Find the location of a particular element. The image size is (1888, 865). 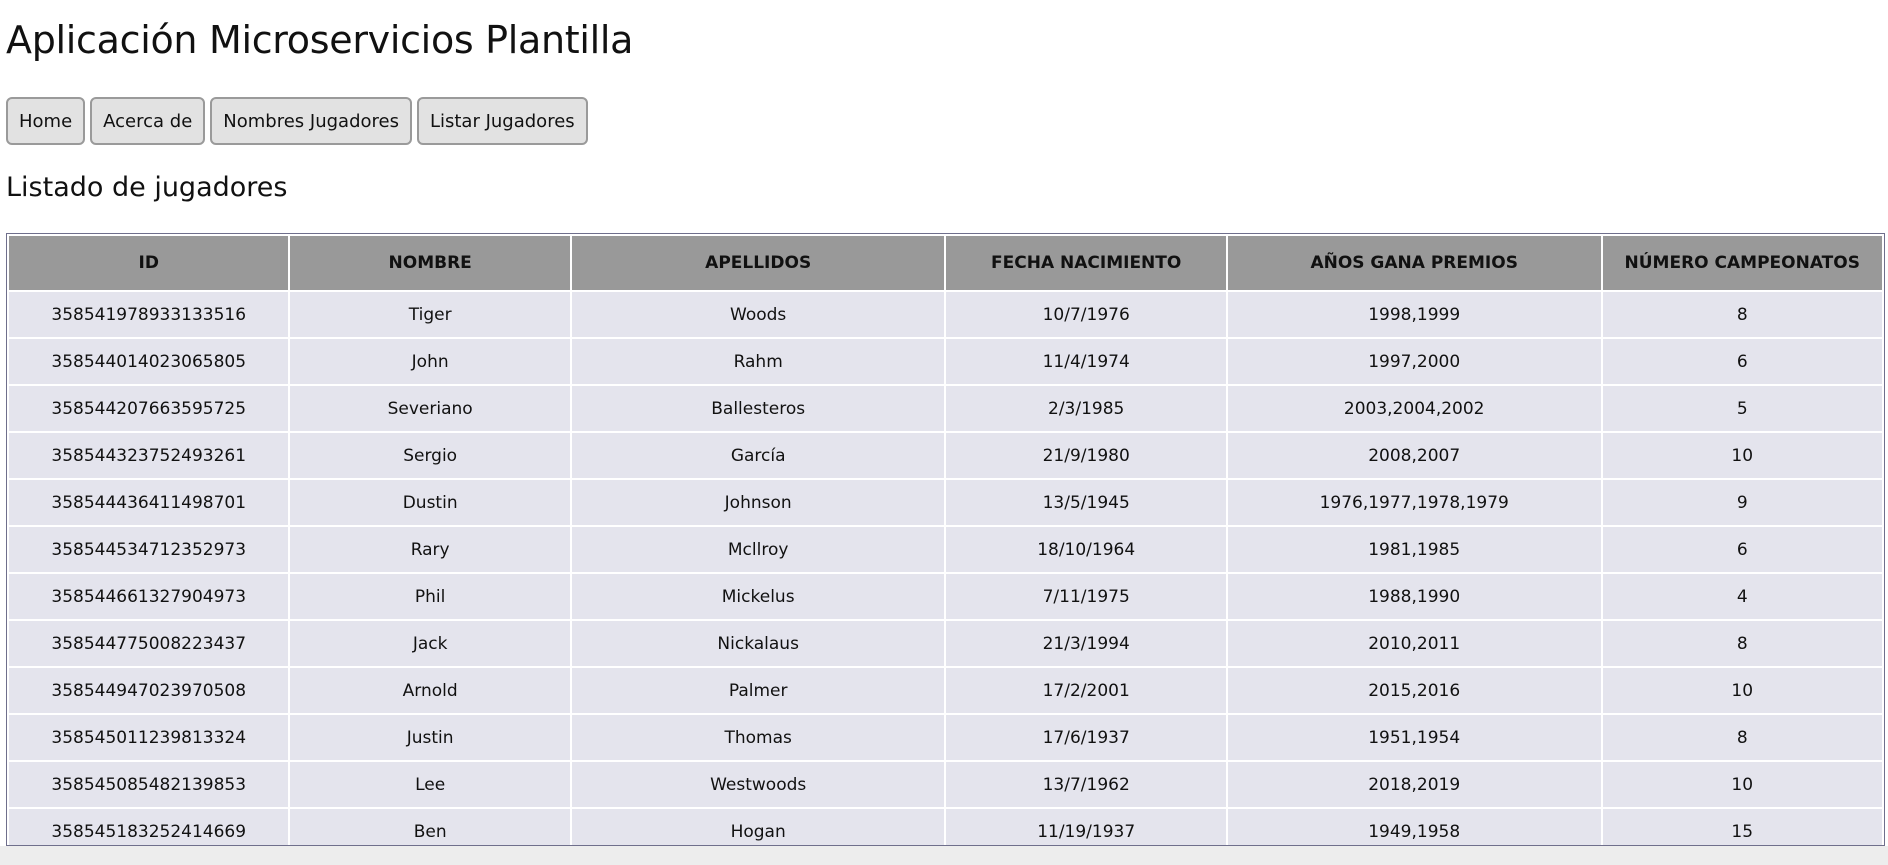

table-cell-fecha-nacimiento: 2/3/1985 is located at coordinates (1086, 408).